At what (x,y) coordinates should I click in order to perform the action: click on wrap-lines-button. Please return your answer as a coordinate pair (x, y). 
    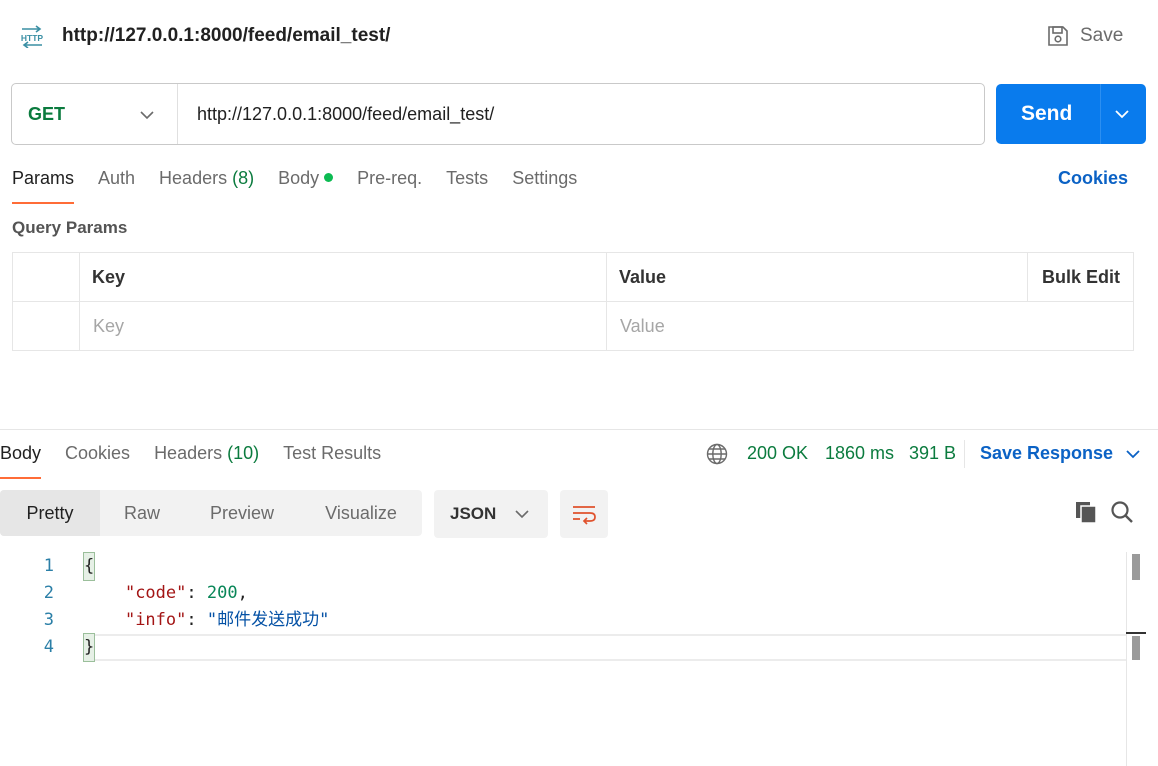
    Looking at the image, I should click on (584, 514).